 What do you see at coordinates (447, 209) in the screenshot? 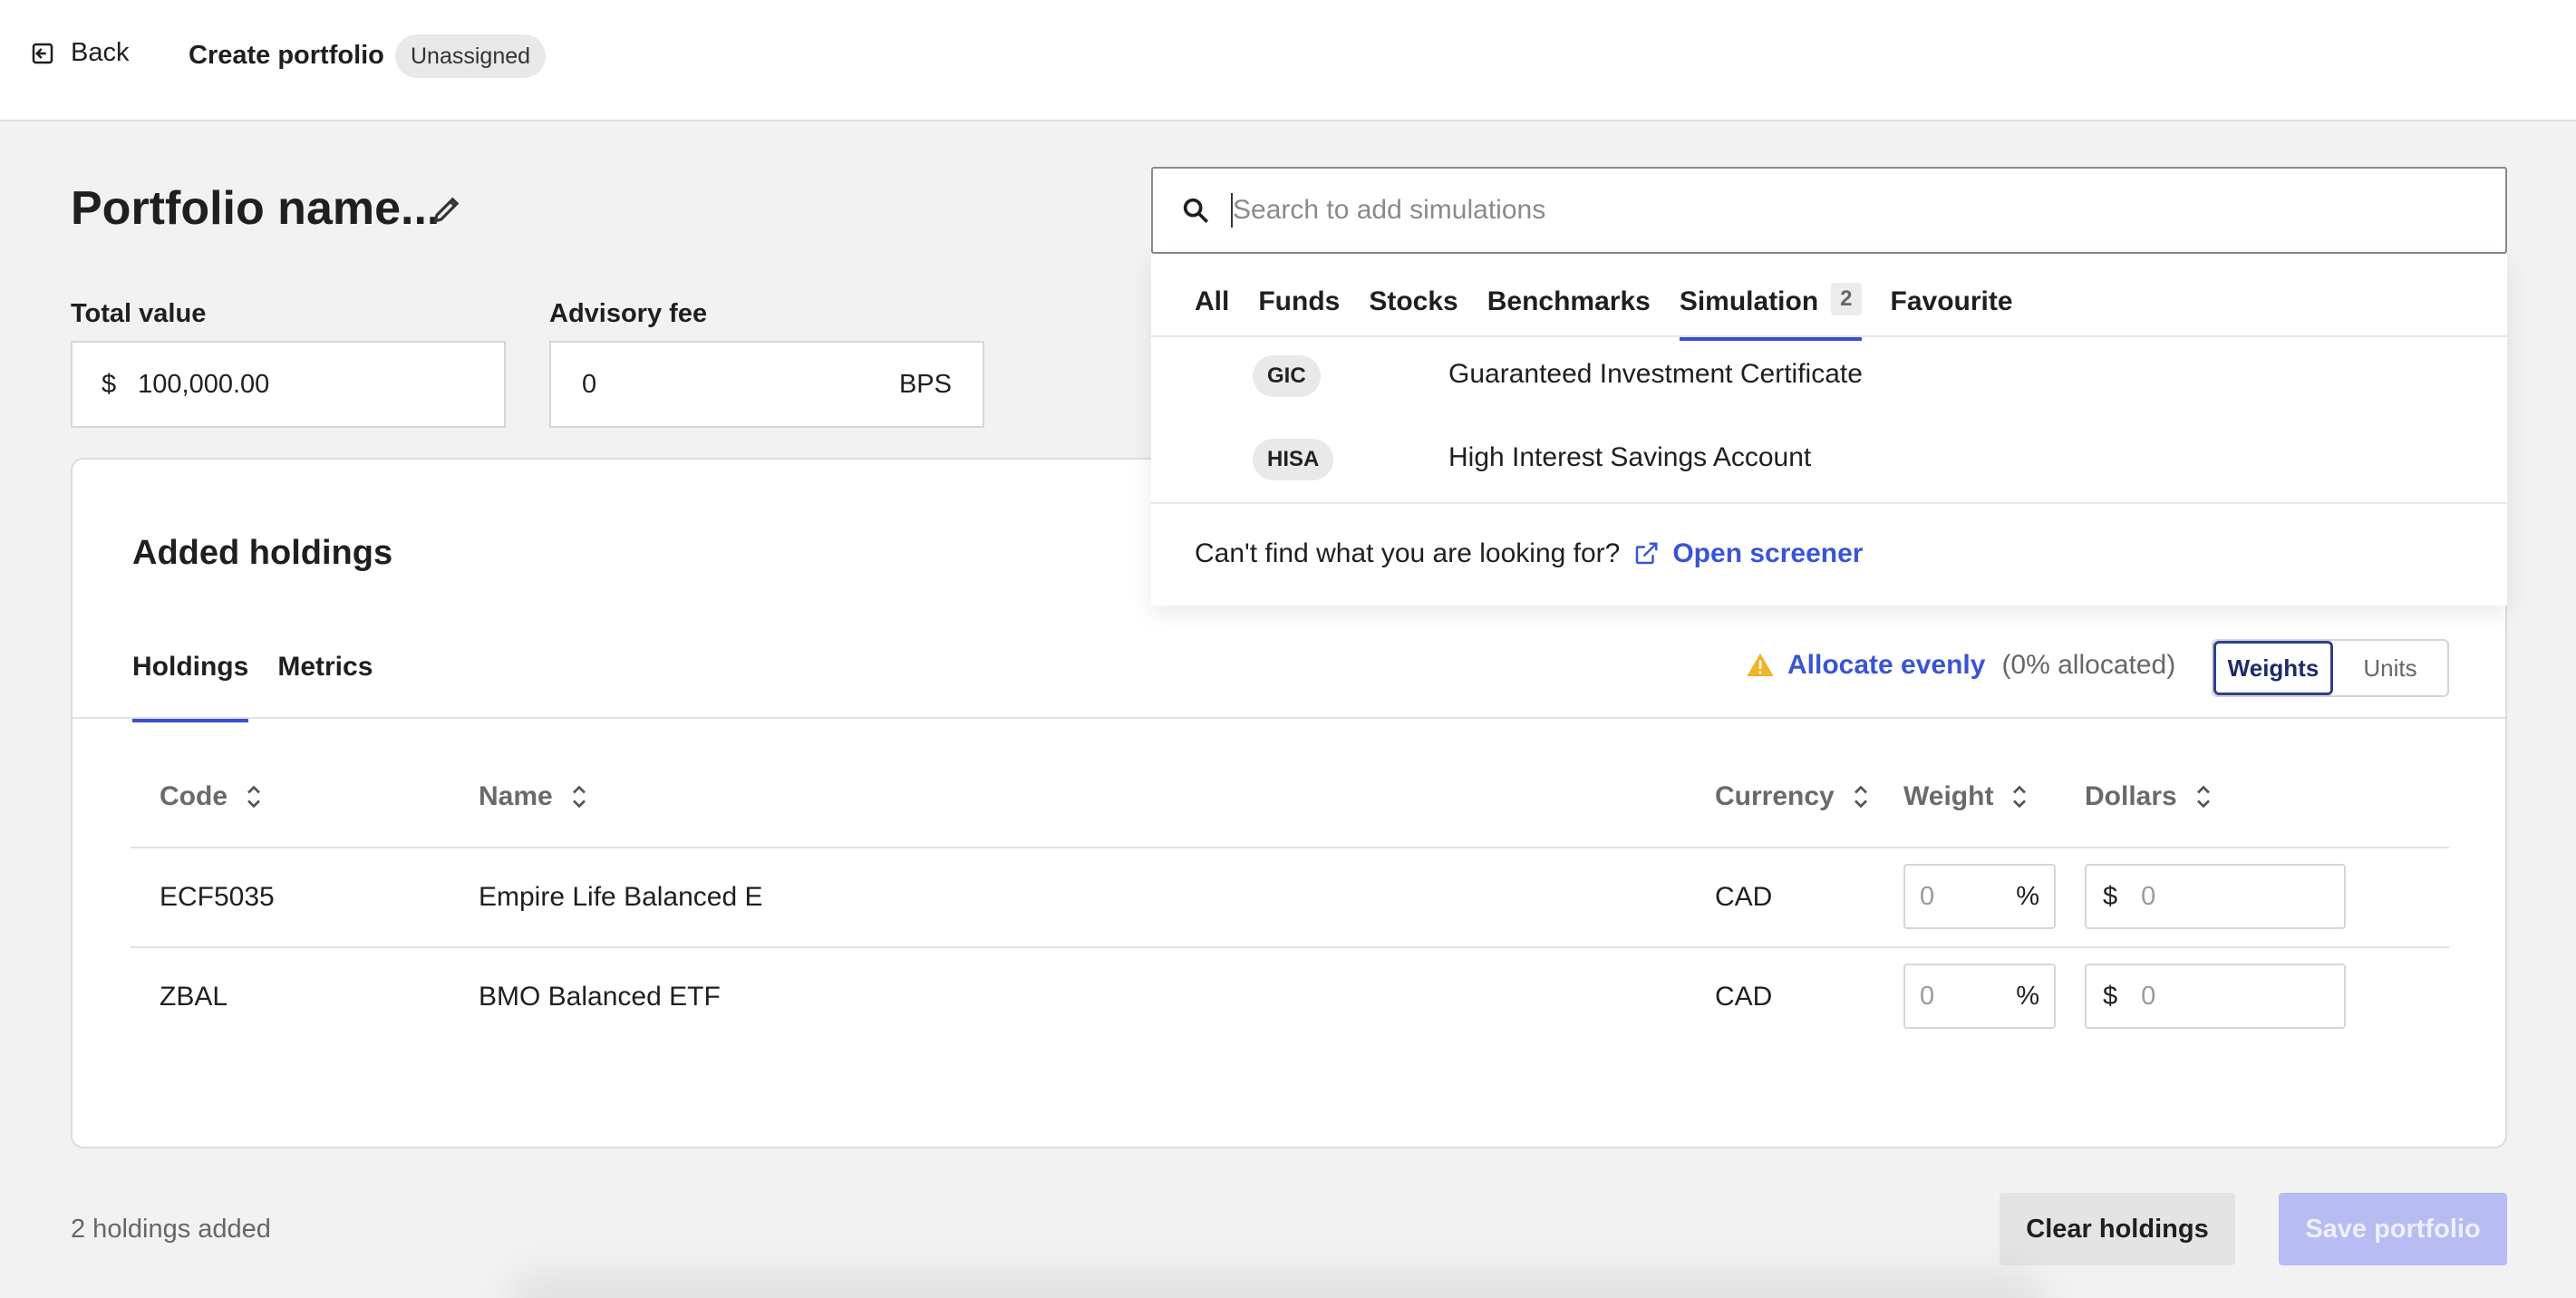
I see `pencil-icon` at bounding box center [447, 209].